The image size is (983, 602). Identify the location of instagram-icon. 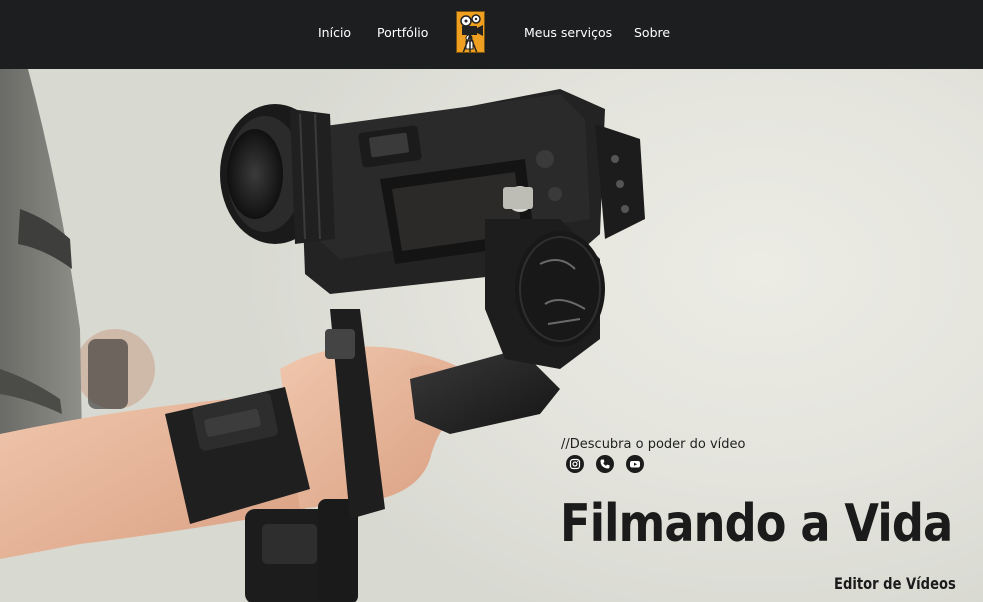
(575, 464).